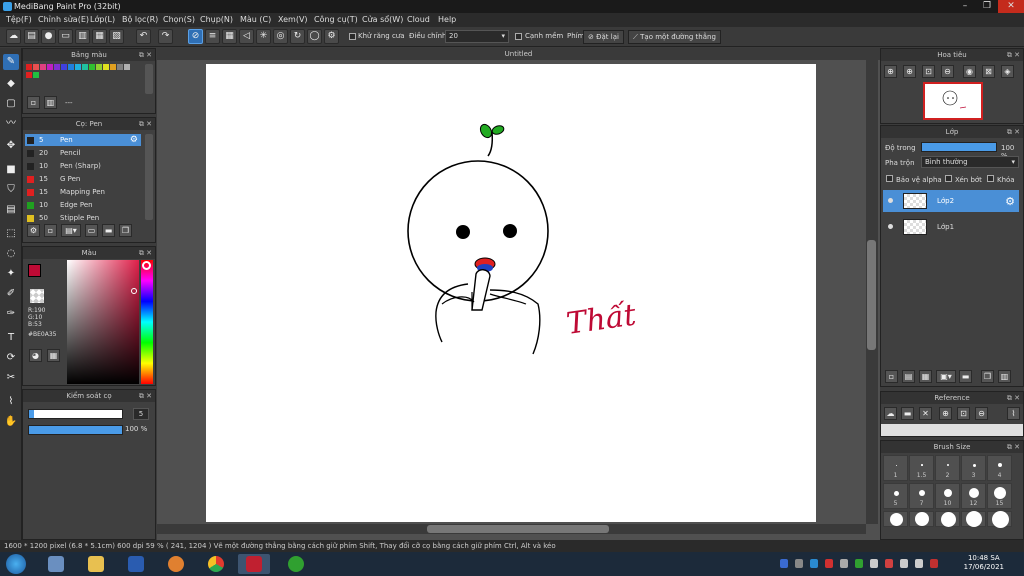 The width and height of the screenshot is (1024, 576). I want to click on menu-color: Màu (C), so click(255, 19).